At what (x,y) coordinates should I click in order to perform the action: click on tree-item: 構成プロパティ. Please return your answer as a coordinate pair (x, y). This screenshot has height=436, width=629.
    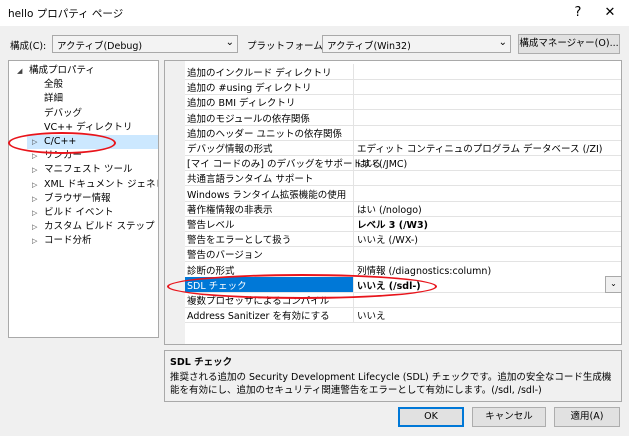
    Looking at the image, I should click on (62, 71).